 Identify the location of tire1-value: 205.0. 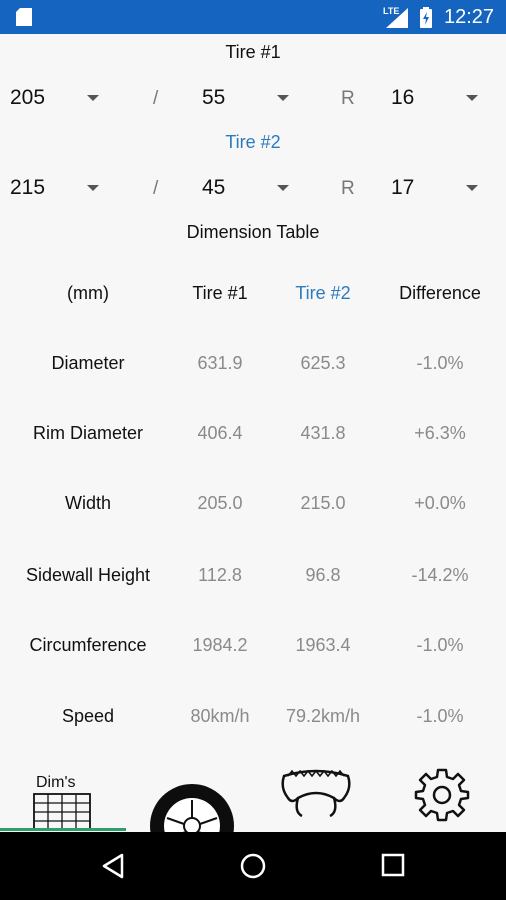
(220, 503).